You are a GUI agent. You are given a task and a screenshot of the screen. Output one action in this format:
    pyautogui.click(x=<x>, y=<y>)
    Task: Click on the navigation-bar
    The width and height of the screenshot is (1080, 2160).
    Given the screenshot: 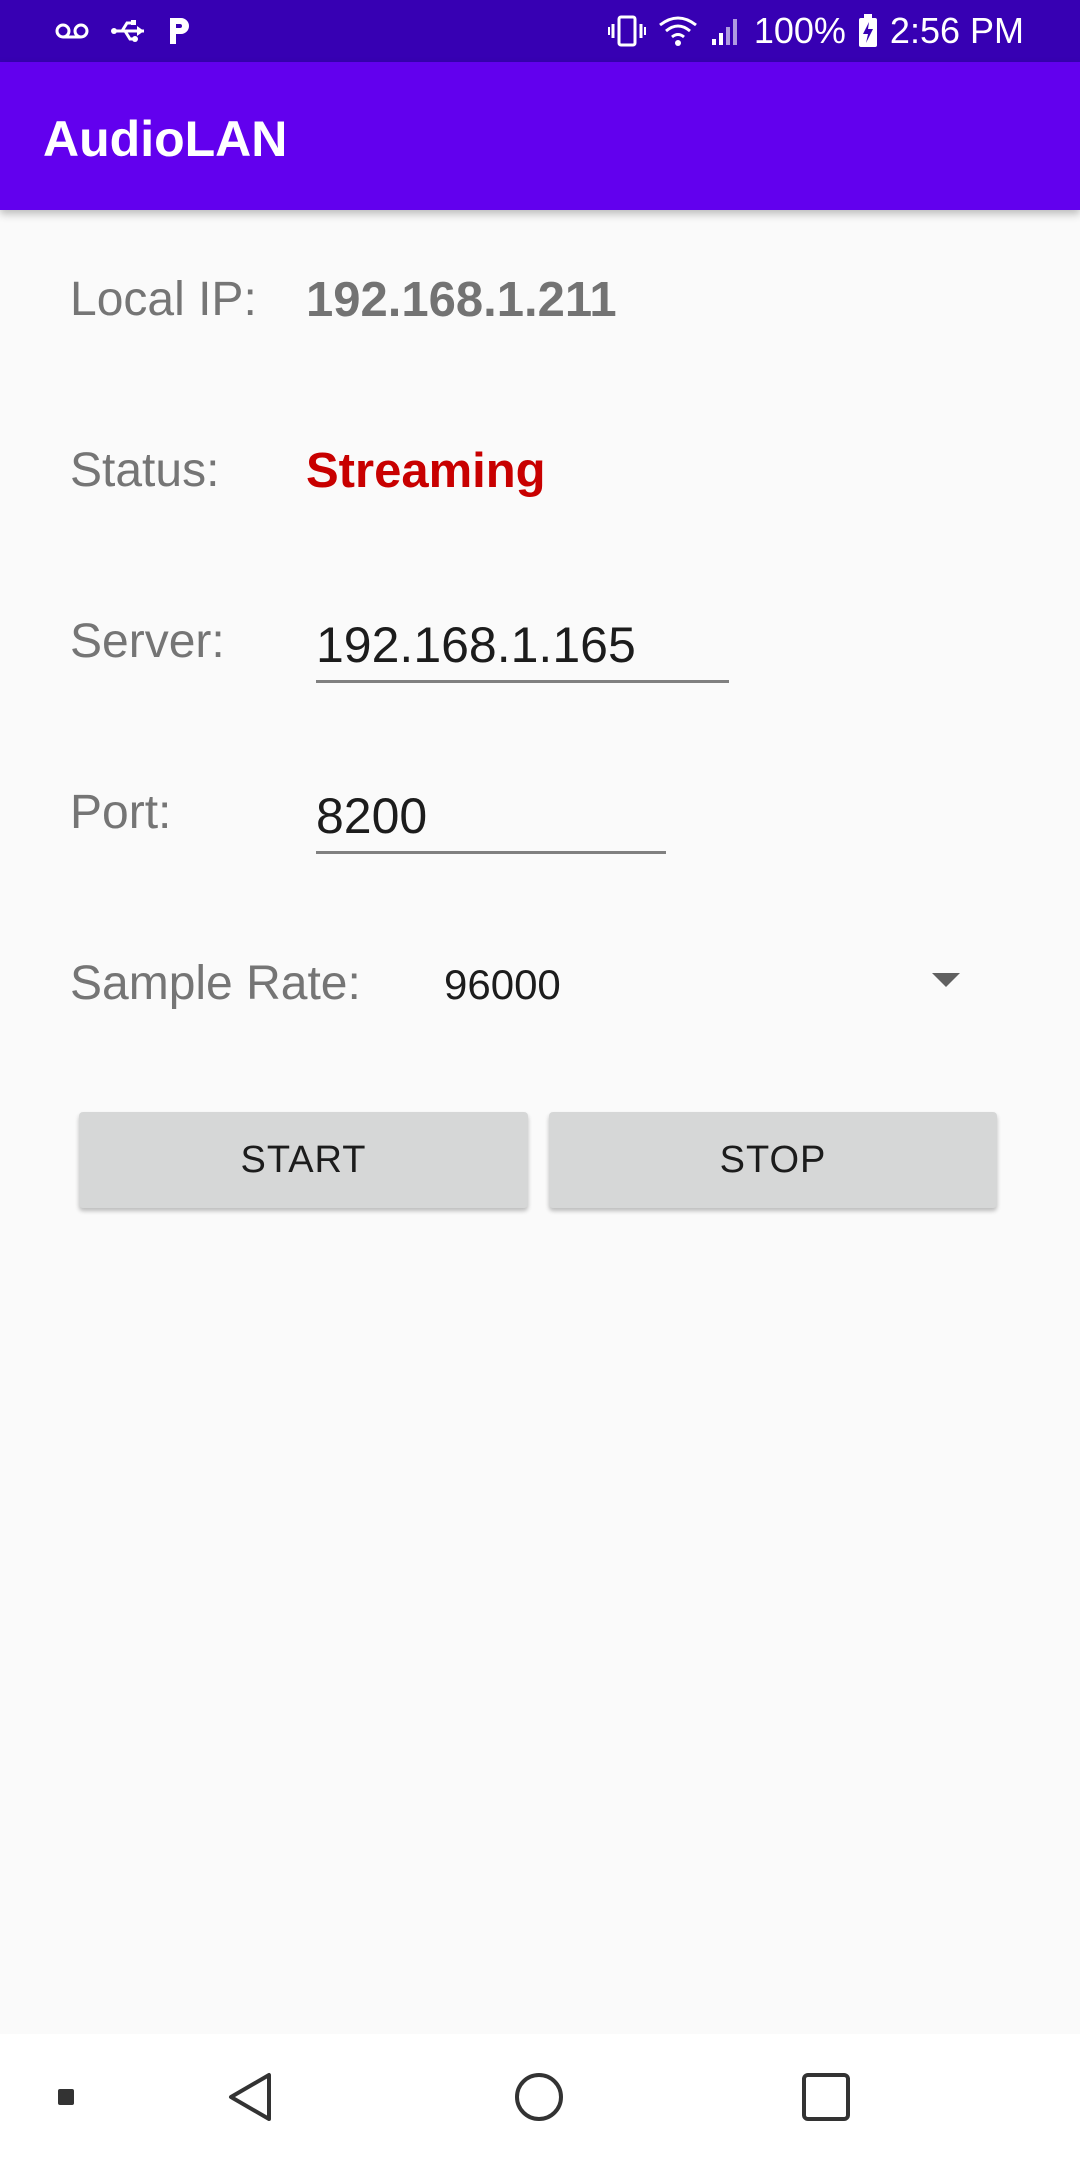 What is the action you would take?
    pyautogui.click(x=540, y=2097)
    